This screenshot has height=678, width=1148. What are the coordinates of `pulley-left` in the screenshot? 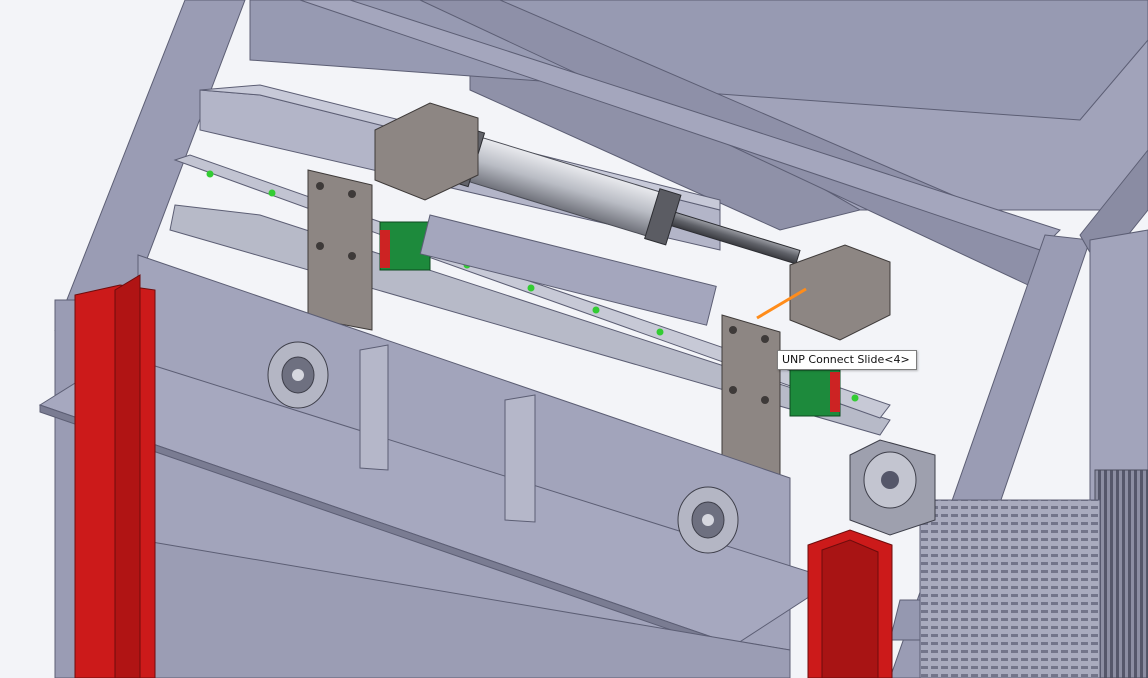 It's located at (298, 375).